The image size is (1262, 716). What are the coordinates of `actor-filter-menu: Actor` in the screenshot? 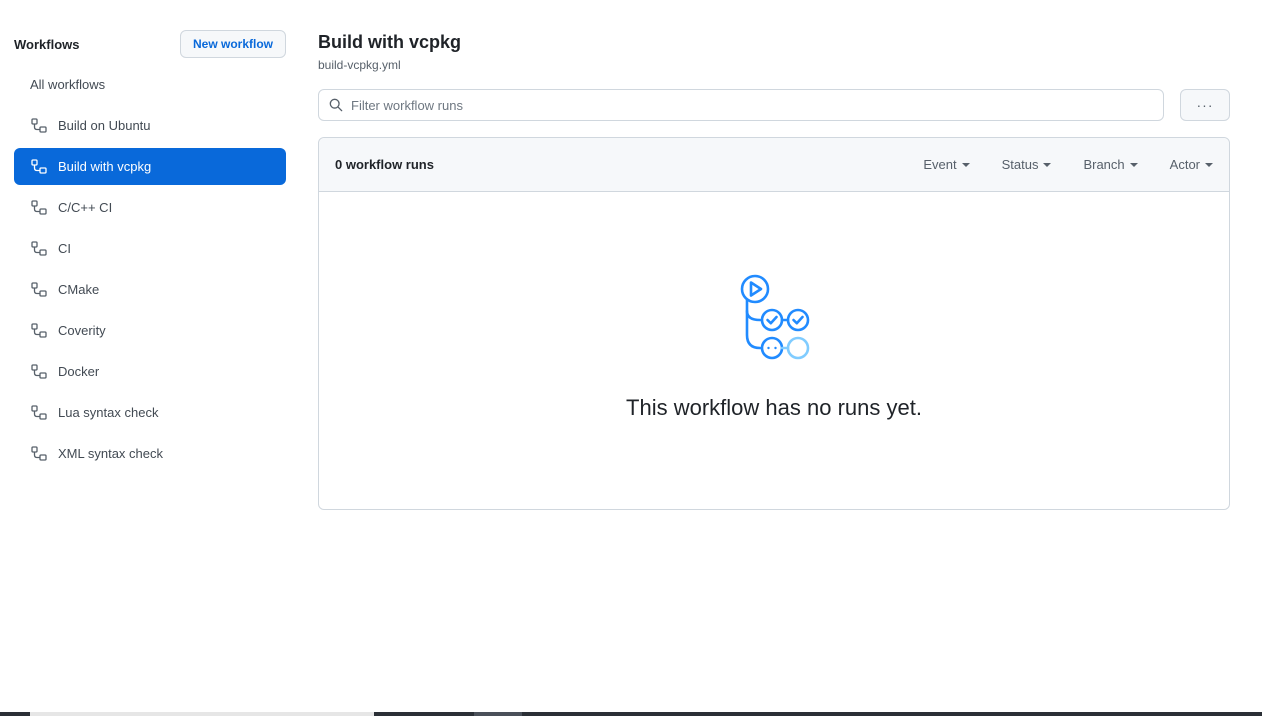 It's located at (1191, 164).